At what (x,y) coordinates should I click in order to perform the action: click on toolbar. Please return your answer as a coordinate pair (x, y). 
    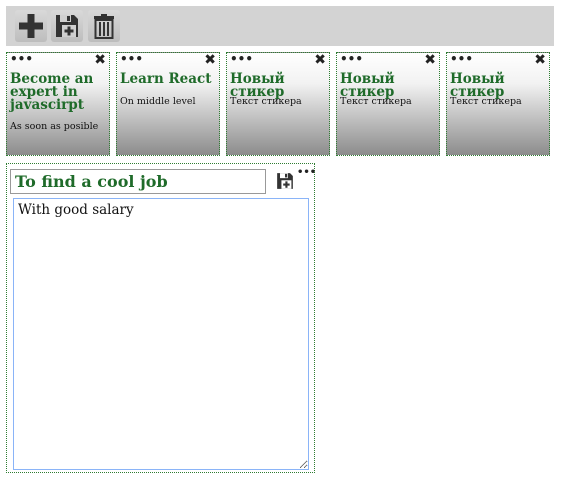
    Looking at the image, I should click on (280, 26).